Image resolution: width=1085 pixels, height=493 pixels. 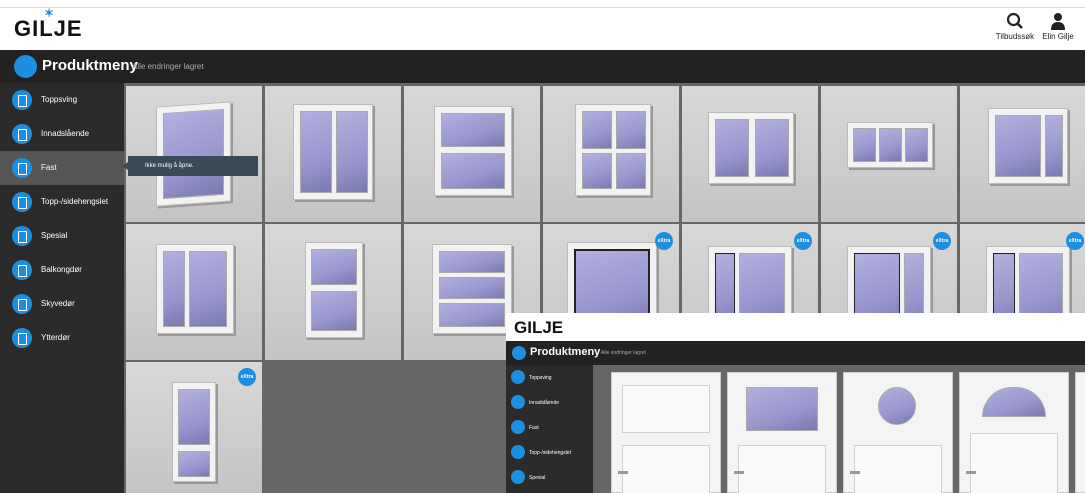 What do you see at coordinates (62, 168) in the screenshot?
I see `sidebar-item-fast: Fast` at bounding box center [62, 168].